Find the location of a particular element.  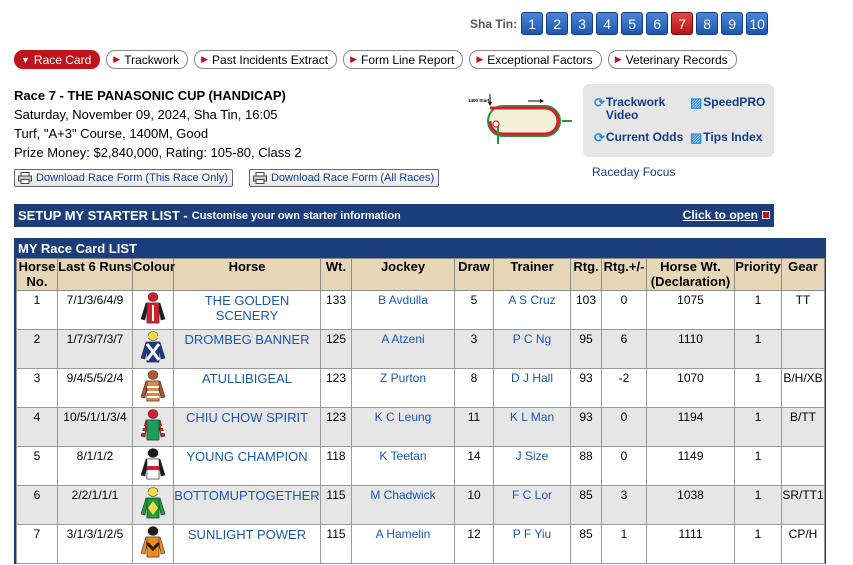

race-number-nav: Sha Tin: 1 2 3 4 5 6 7 8 9 10 is located at coordinates (620, 23).